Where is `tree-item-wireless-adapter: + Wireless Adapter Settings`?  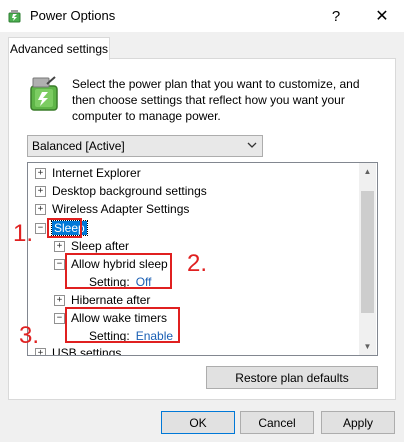
tree-item-wireless-adapter: + Wireless Adapter Settings is located at coordinates (112, 209).